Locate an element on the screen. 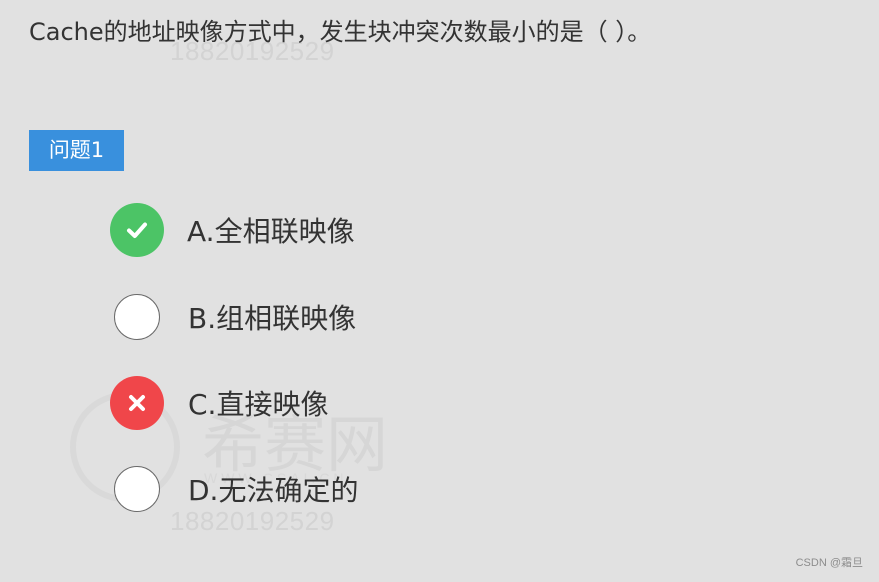 Image resolution: width=879 pixels, height=582 pixels. option-a: A.全相联映像 is located at coordinates (232, 230).